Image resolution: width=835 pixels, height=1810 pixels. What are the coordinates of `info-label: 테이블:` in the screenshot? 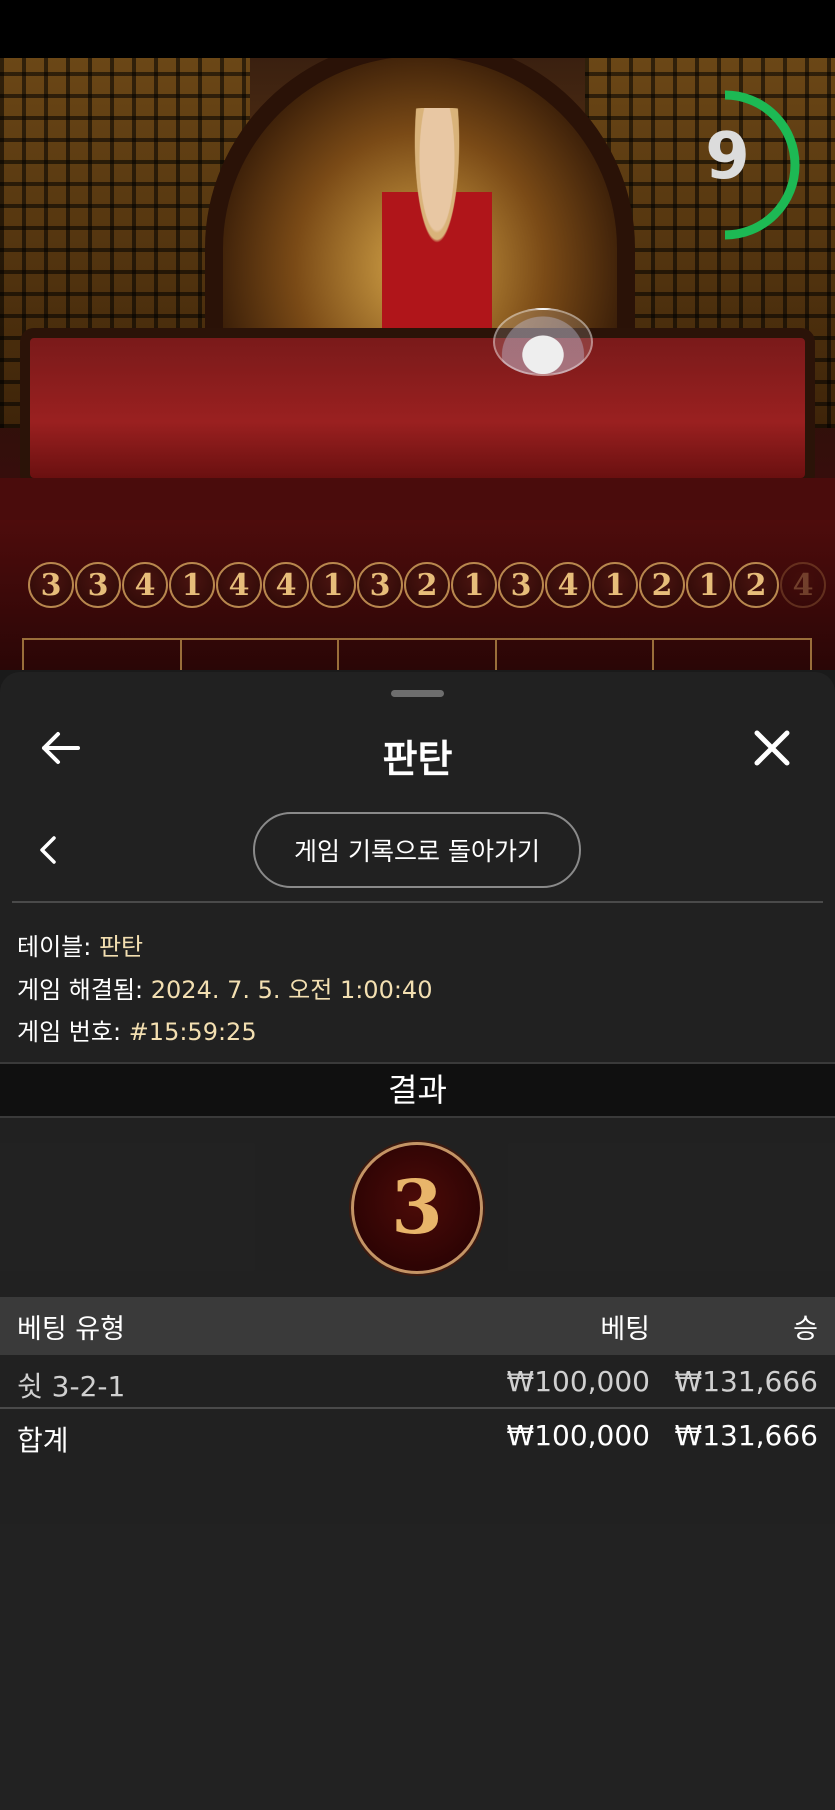 It's located at (54, 947).